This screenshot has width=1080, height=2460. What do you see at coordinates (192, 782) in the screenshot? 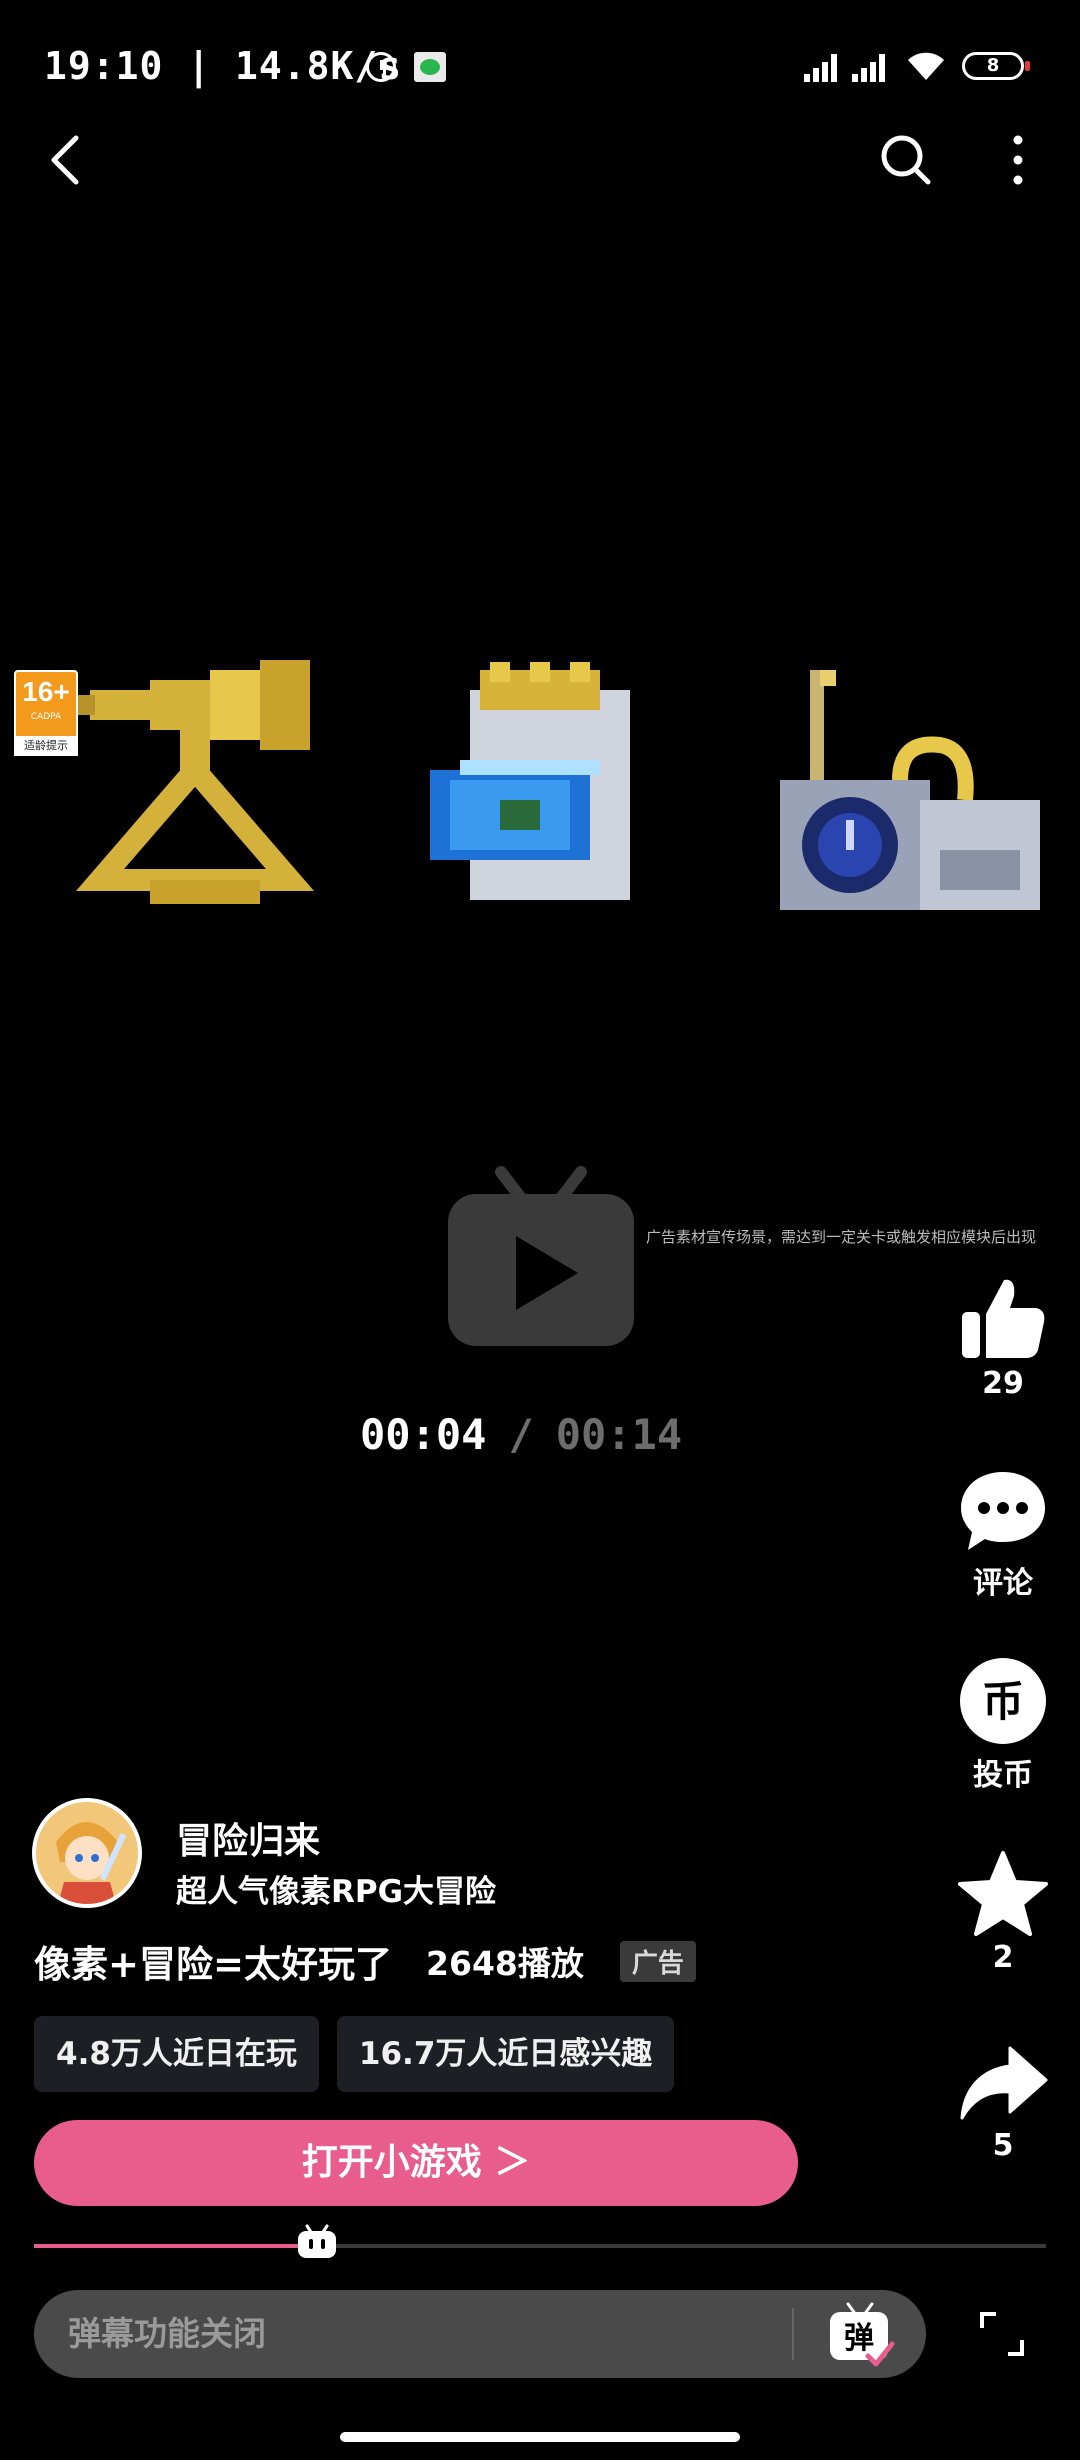
I see `pixel-telescope-icon` at bounding box center [192, 782].